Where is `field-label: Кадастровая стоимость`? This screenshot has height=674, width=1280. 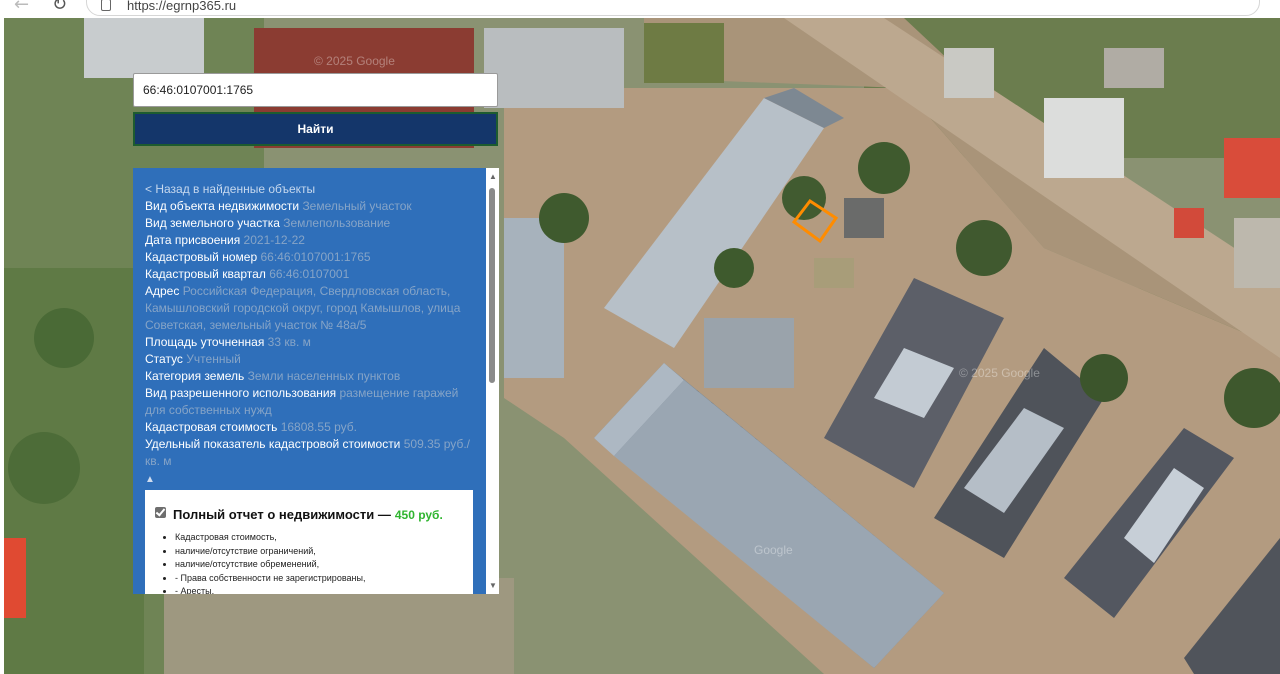 field-label: Кадастровая стоимость is located at coordinates (211, 427).